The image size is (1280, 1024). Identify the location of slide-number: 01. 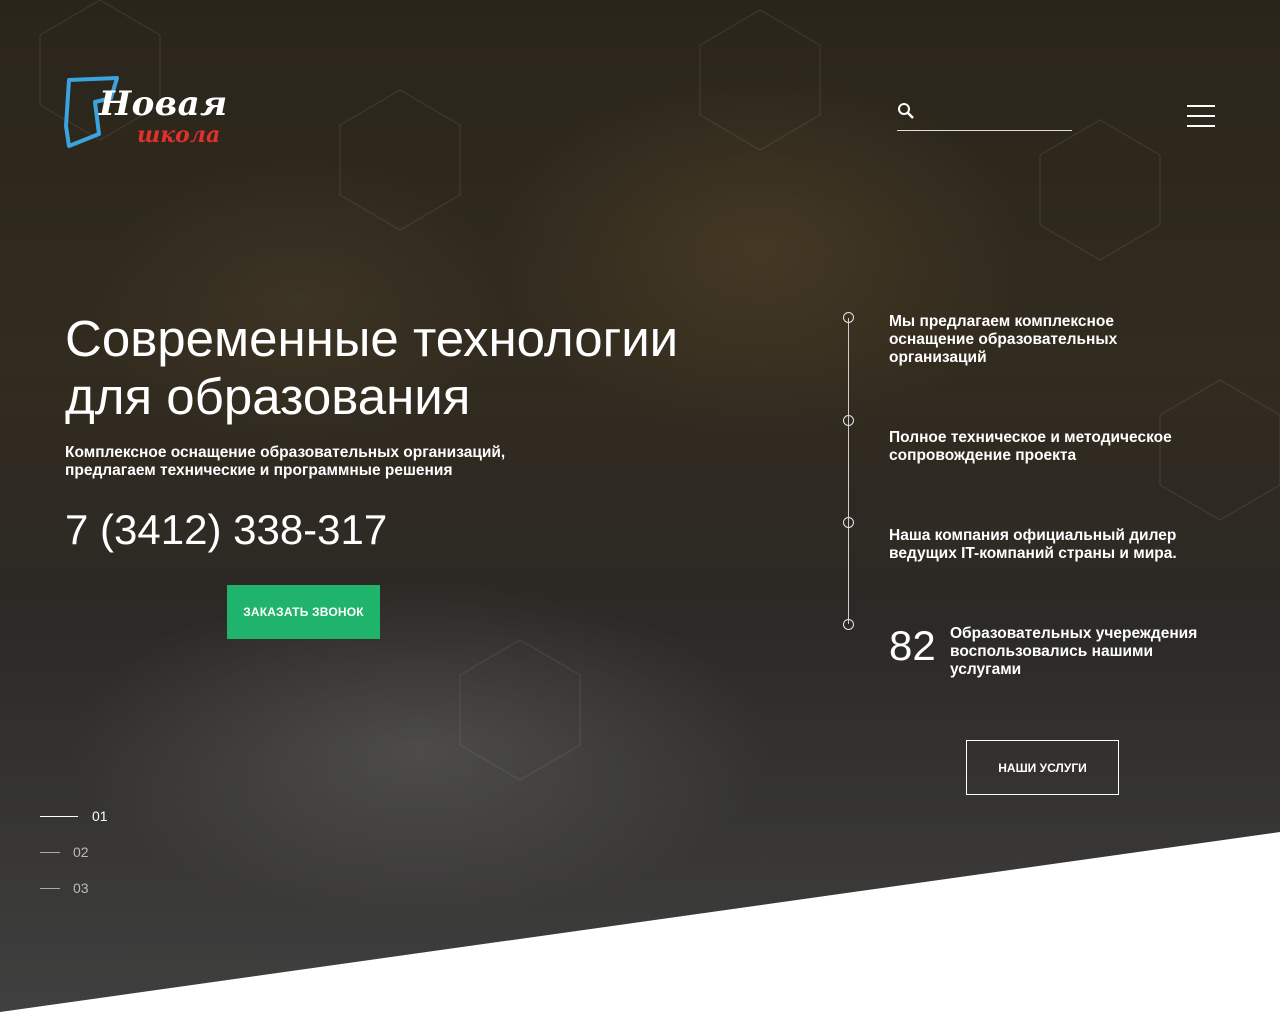
(100, 816).